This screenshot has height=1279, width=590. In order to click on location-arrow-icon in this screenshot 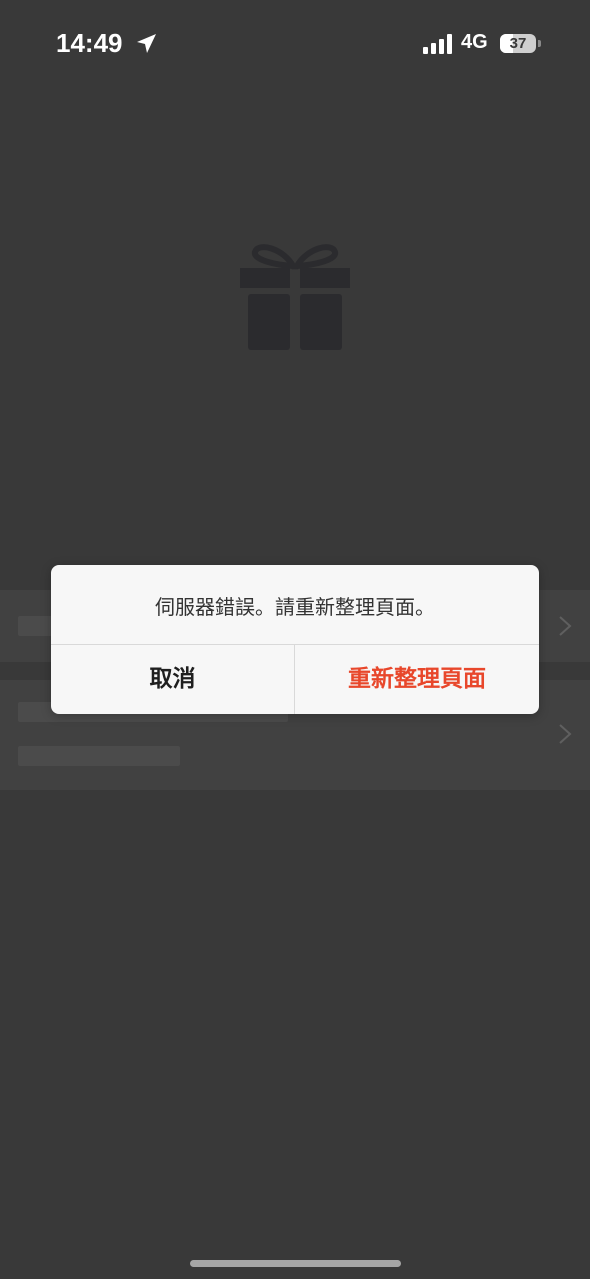, I will do `click(146, 43)`.